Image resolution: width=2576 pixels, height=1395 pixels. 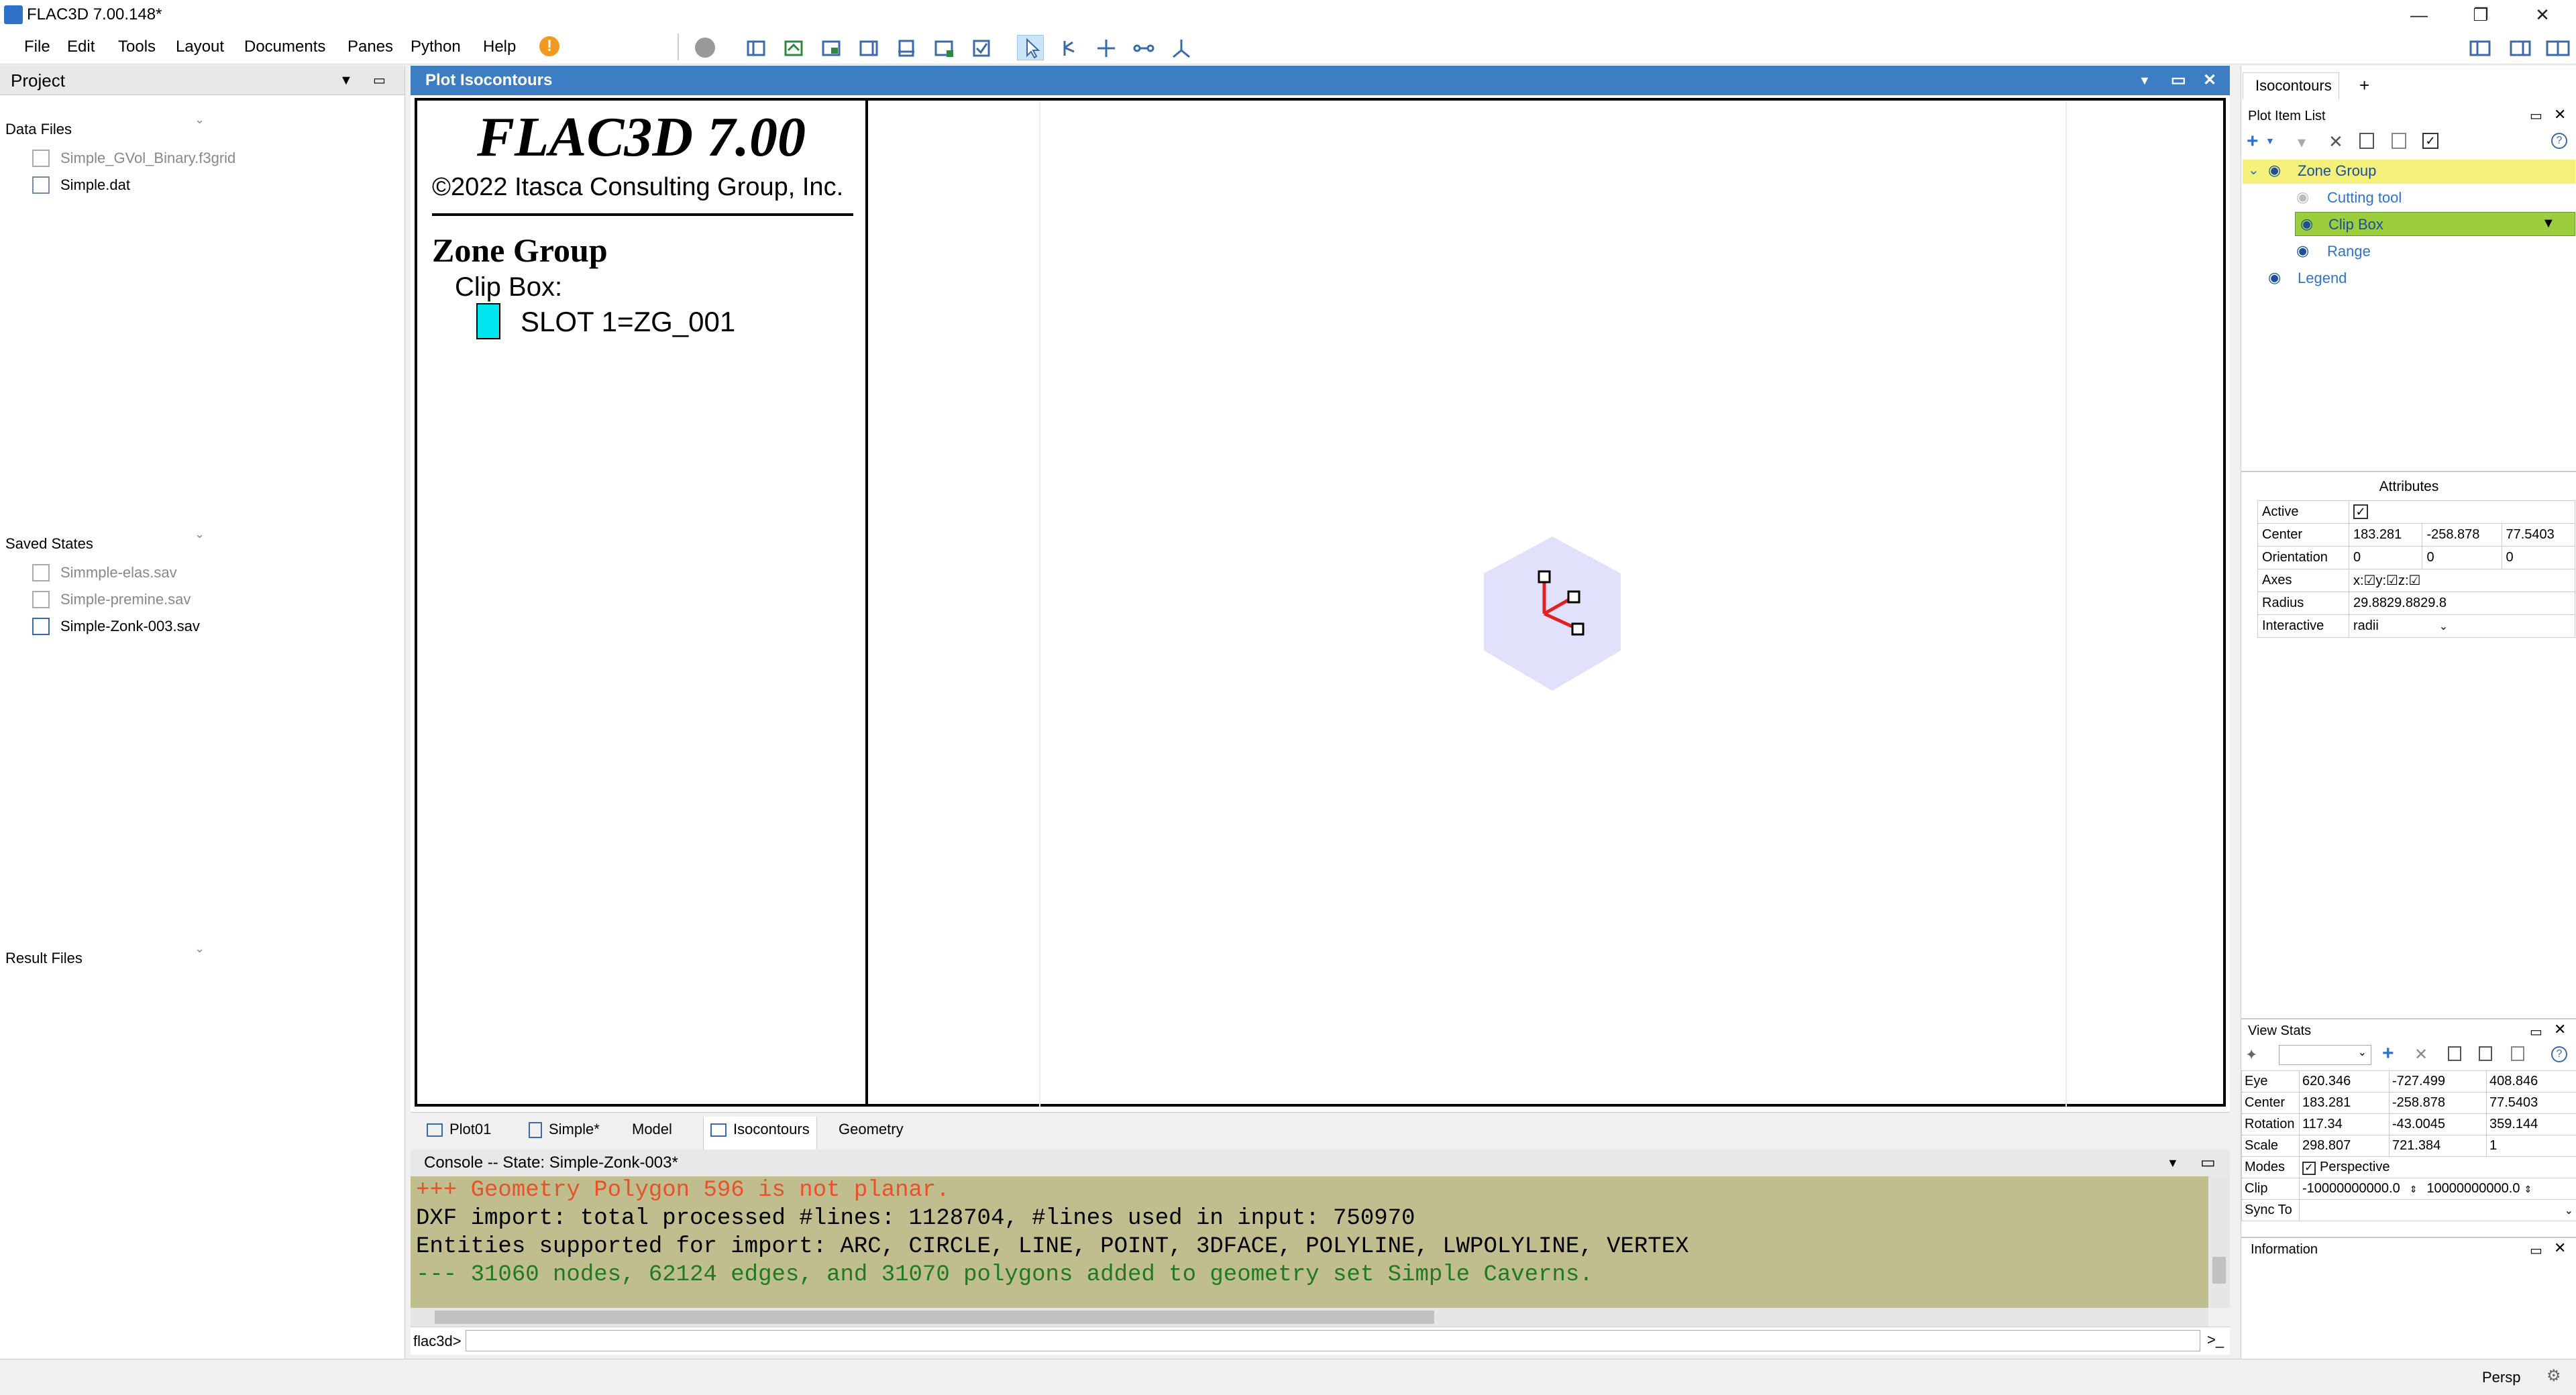 I want to click on stat-value: 1, so click(x=2530, y=1146).